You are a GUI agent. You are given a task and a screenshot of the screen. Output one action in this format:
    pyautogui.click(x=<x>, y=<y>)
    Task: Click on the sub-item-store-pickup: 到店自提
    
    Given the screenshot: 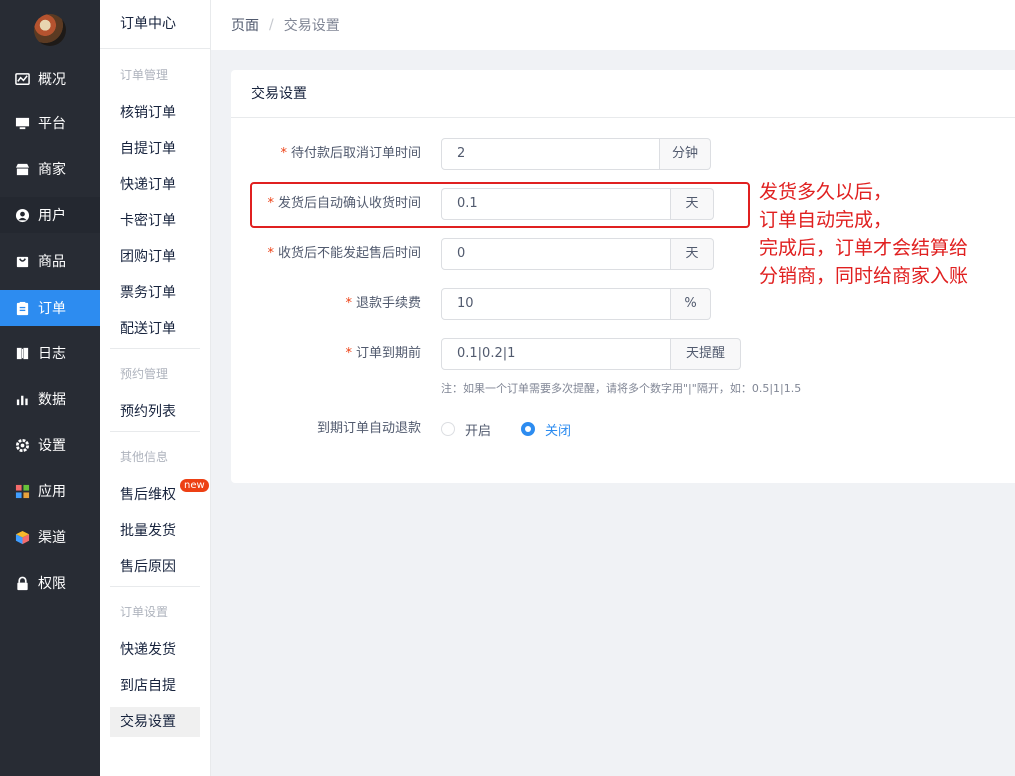 What is the action you would take?
    pyautogui.click(x=155, y=686)
    